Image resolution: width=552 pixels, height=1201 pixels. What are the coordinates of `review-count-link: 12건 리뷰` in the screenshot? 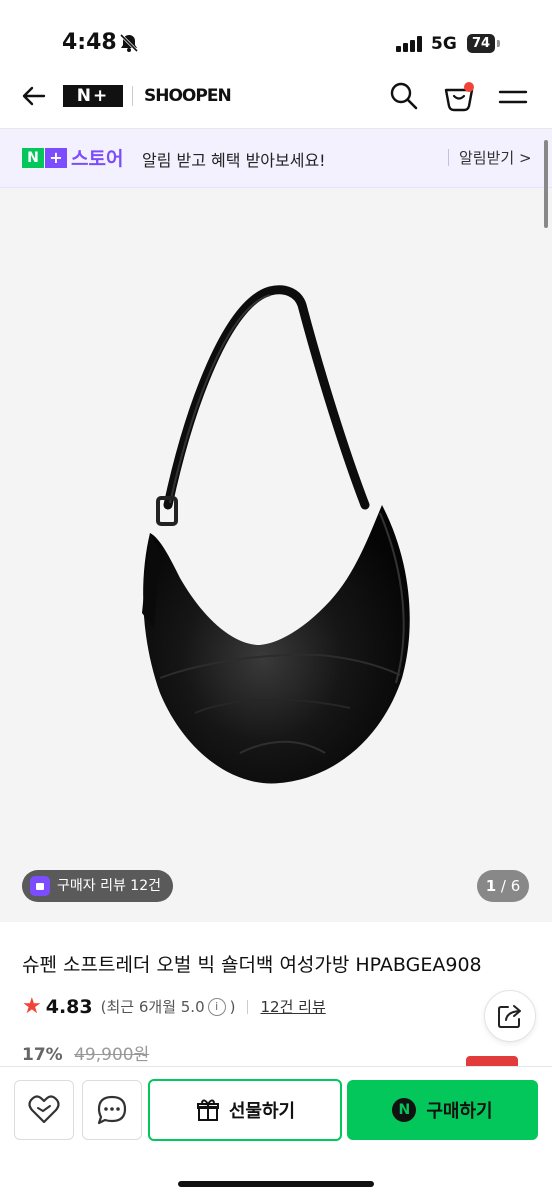 It's located at (292, 1006).